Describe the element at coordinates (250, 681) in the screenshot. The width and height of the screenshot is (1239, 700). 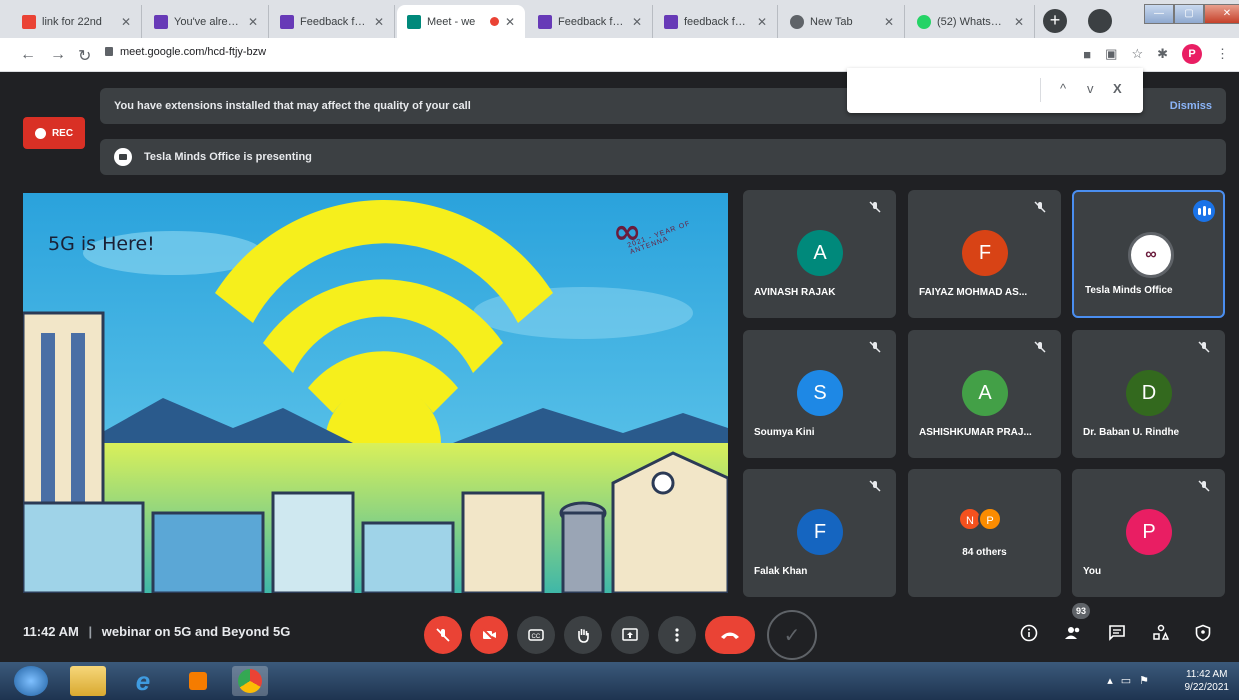
I see `chrome-taskbar-icon` at that location.